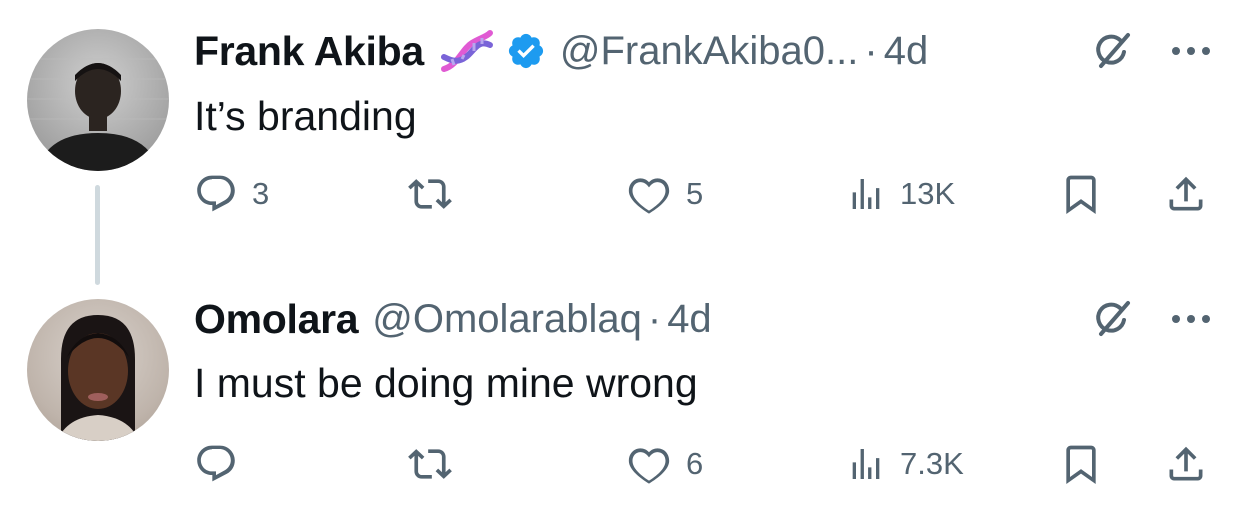 This screenshot has height=525, width=1242. I want to click on reply-button, so click(223, 464).